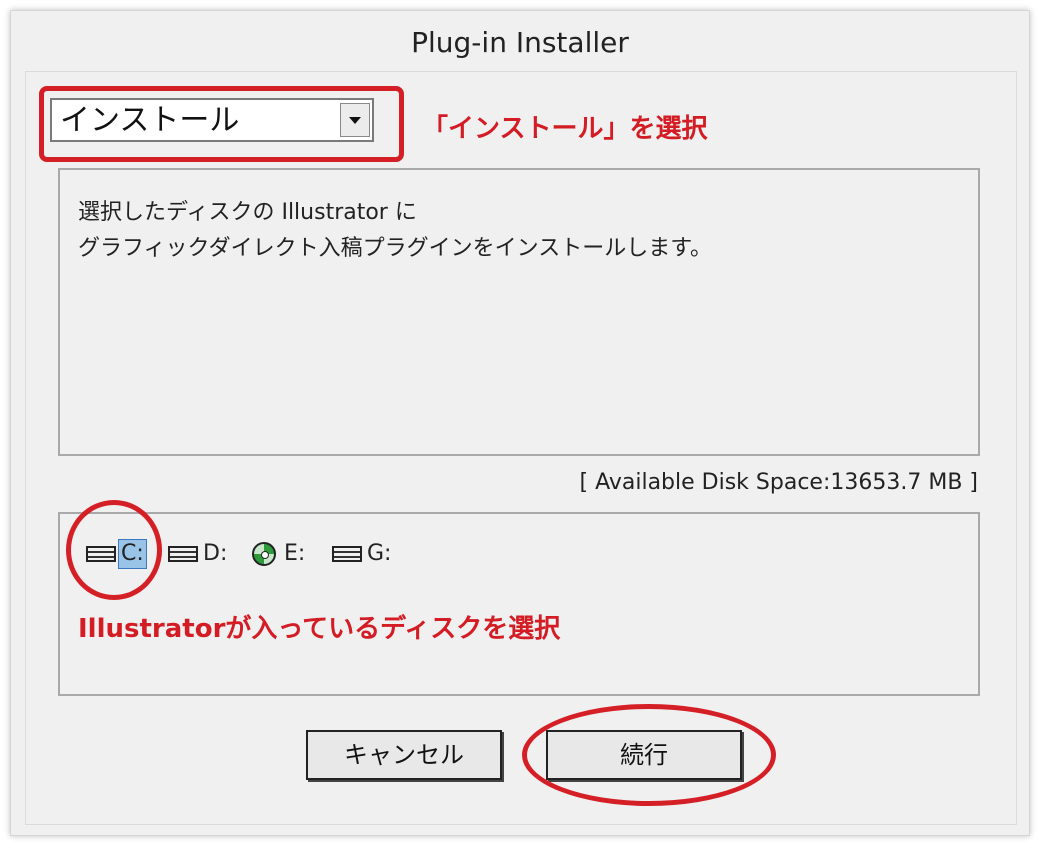 The image size is (1048, 848). I want to click on description-line: 選択したディスクの Illustrator に, so click(247, 212).